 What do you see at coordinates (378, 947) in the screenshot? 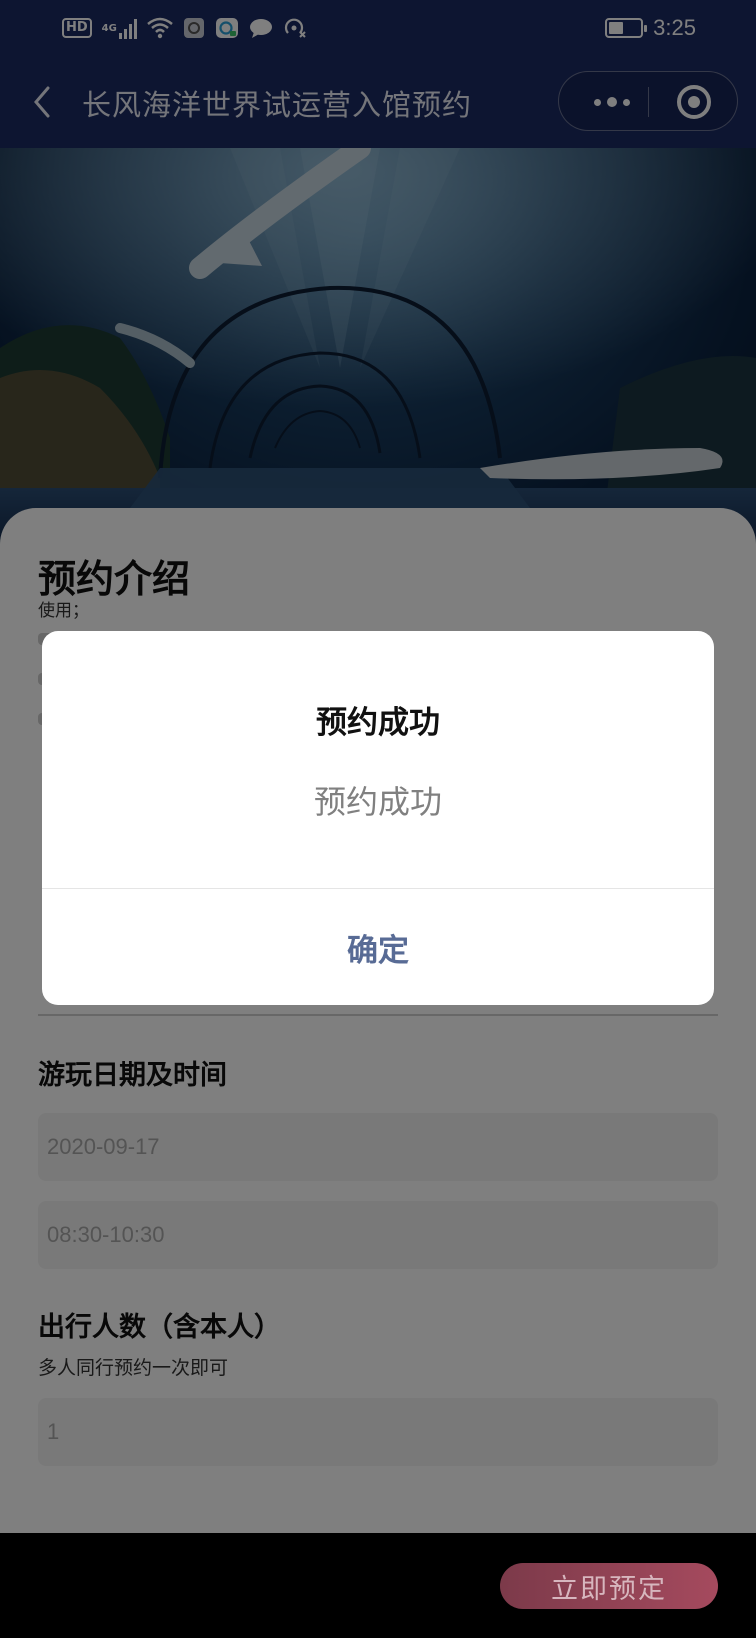
I see `confirm-button: 确定` at bounding box center [378, 947].